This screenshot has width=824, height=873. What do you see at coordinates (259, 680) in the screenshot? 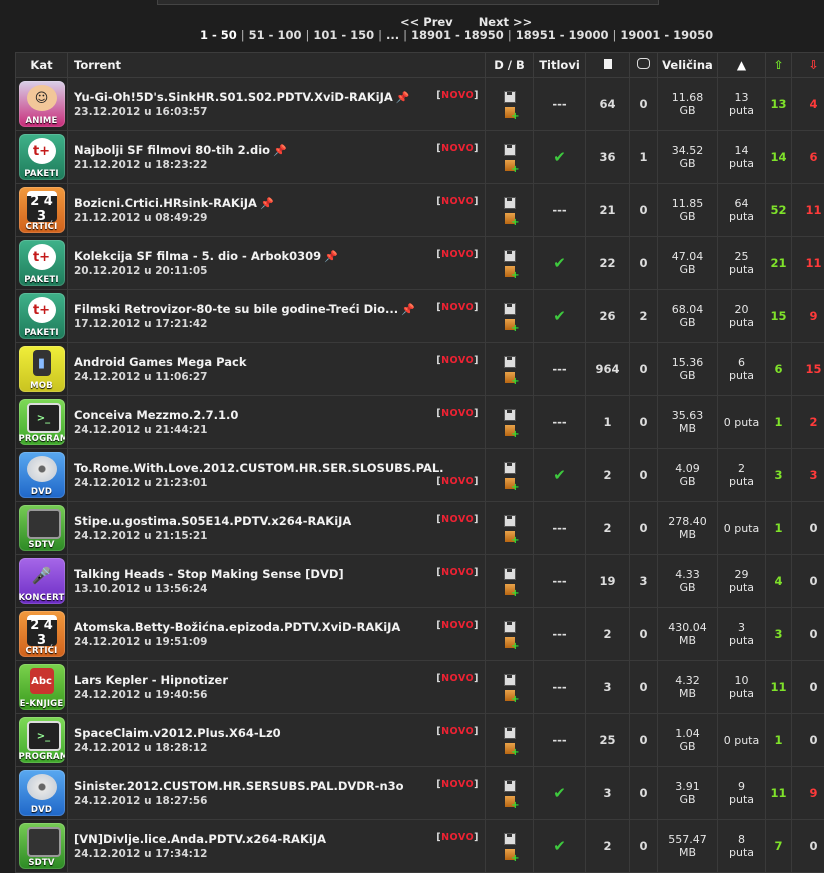
I see `torrent-link: Lars Kepler - Hipnotizer` at bounding box center [259, 680].